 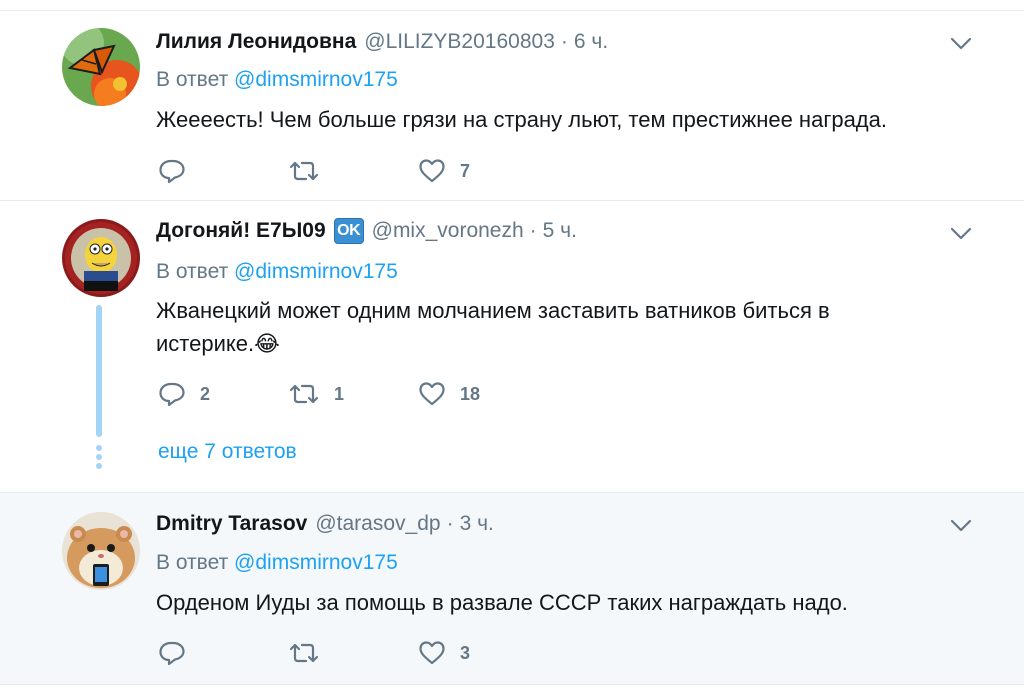 What do you see at coordinates (99, 458) in the screenshot?
I see `thread-connector-dots` at bounding box center [99, 458].